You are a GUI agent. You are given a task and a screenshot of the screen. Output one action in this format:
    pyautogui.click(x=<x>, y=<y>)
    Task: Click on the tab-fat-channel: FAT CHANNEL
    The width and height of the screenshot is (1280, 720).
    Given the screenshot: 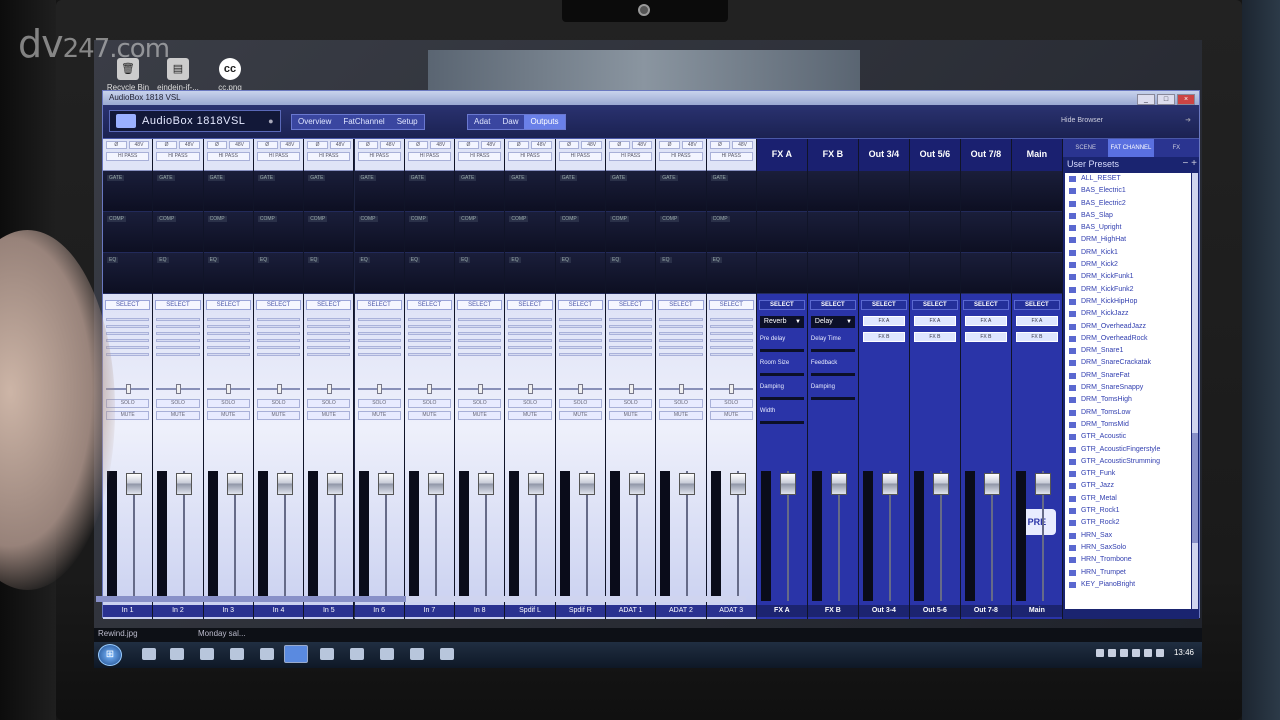 What is the action you would take?
    pyautogui.click(x=1131, y=148)
    